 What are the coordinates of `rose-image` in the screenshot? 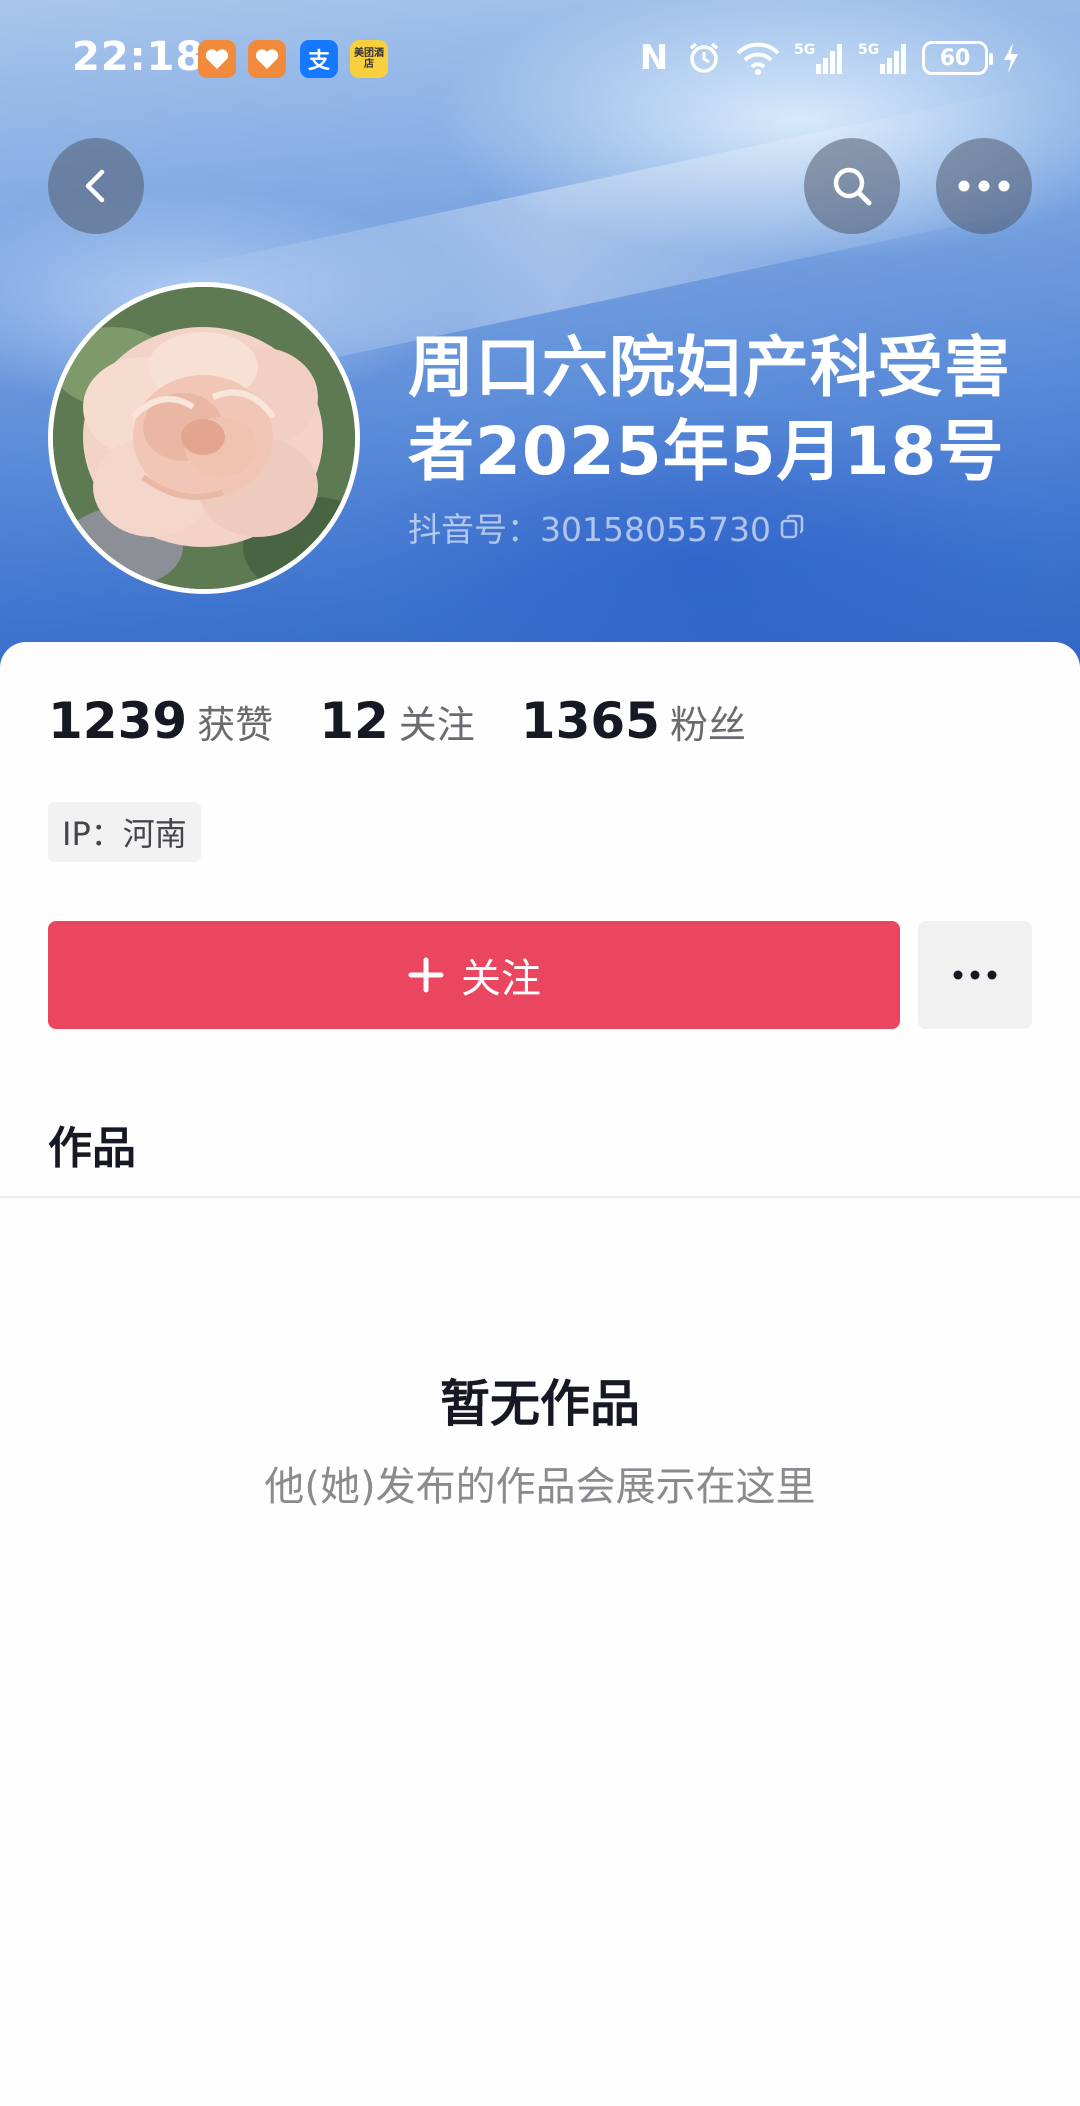 It's located at (204, 438).